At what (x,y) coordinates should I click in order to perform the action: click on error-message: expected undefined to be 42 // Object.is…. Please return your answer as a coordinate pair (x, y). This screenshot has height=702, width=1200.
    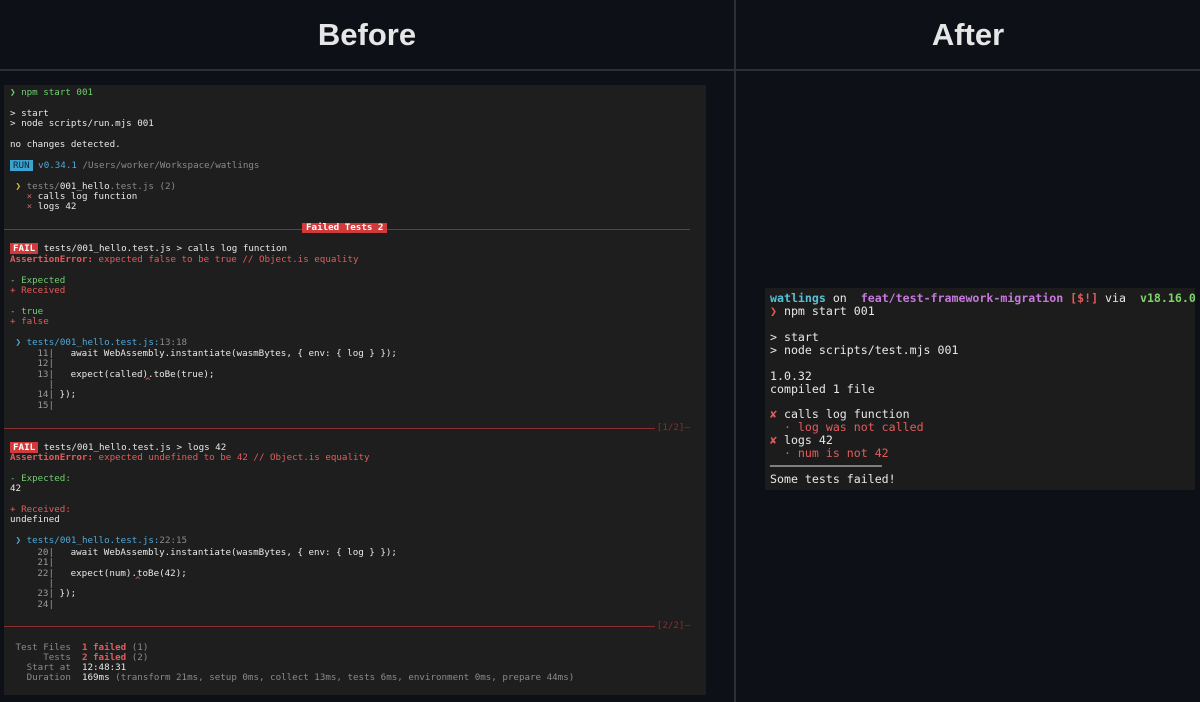
    Looking at the image, I should click on (234, 457).